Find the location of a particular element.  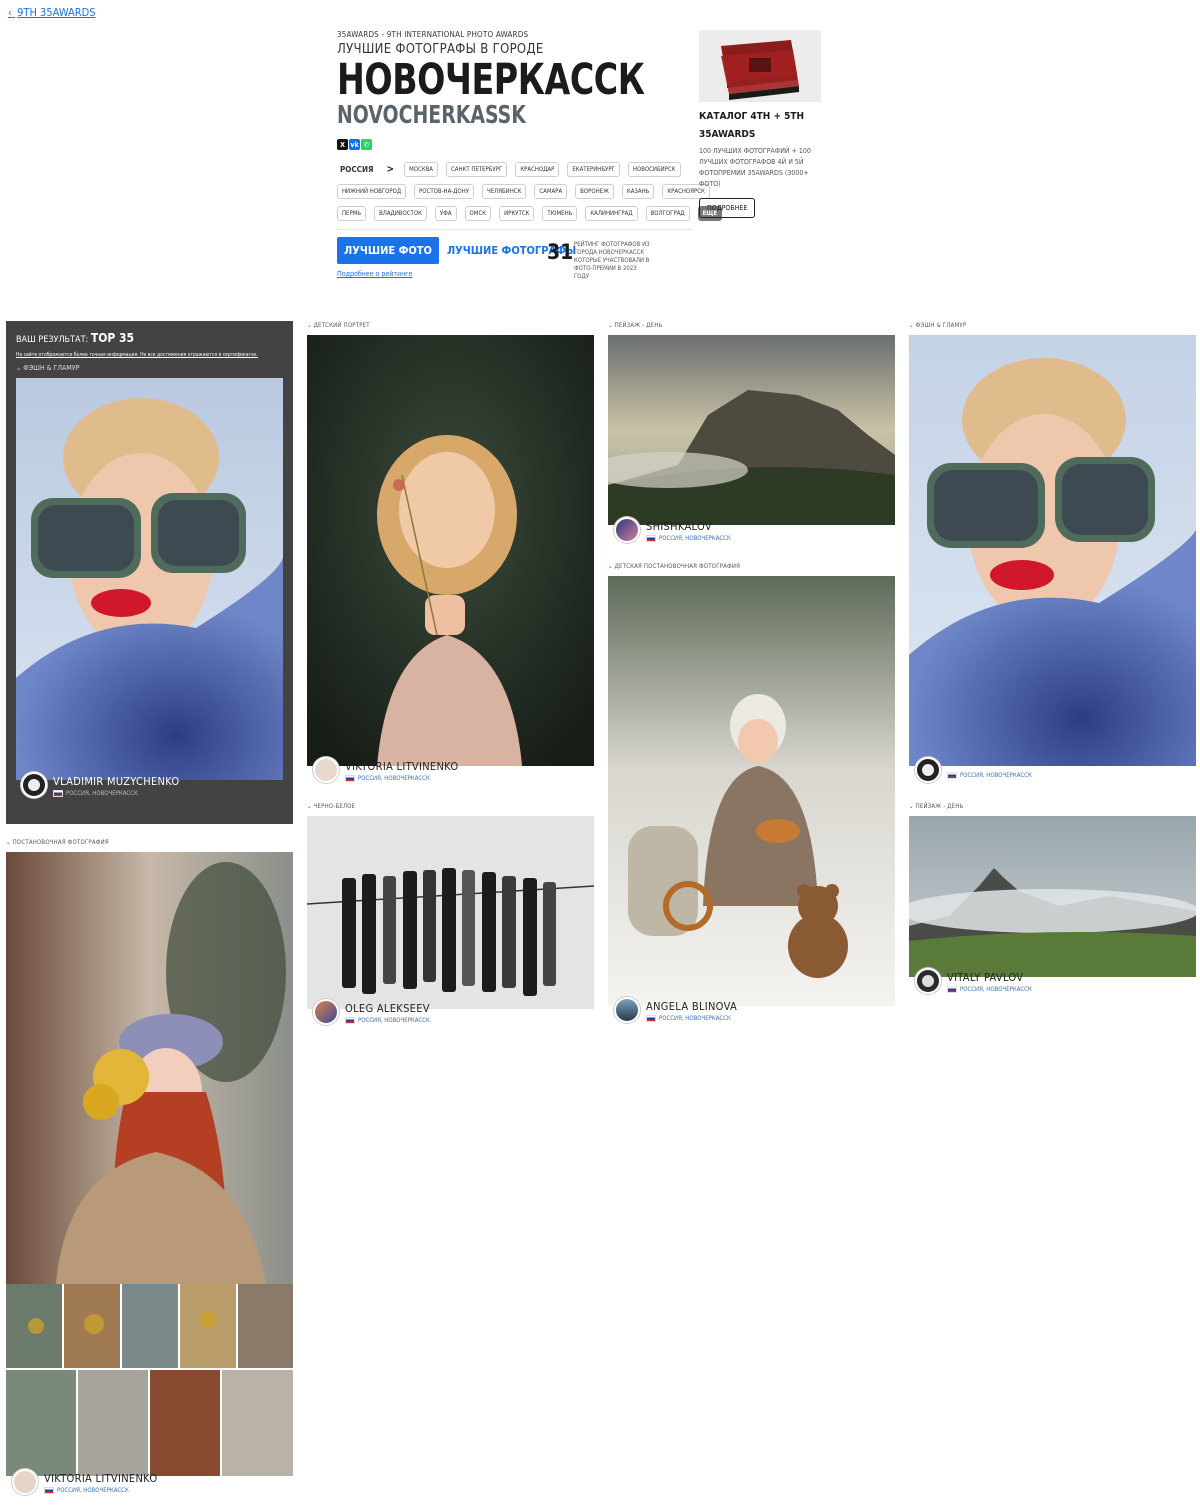

city-tag: ОМСК is located at coordinates (478, 213).